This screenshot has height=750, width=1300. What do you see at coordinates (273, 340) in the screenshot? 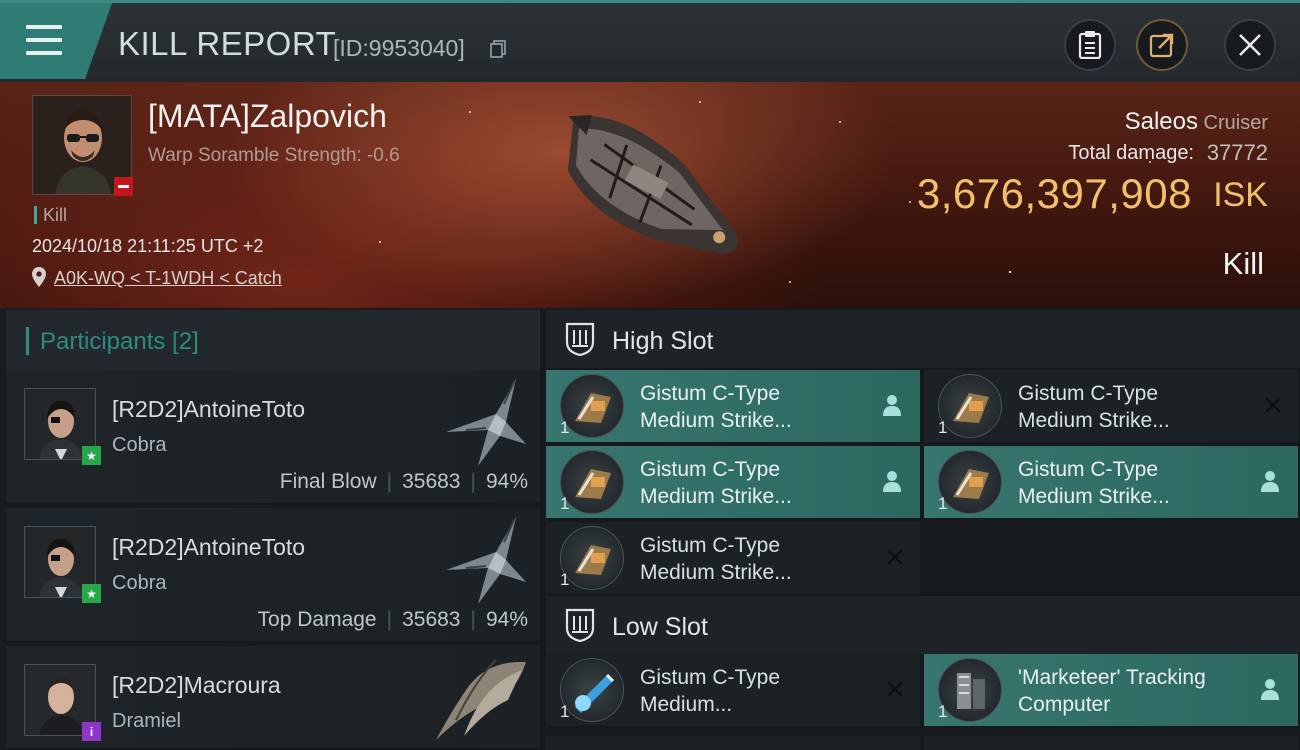
I see `participants-header: Participants [2]` at bounding box center [273, 340].